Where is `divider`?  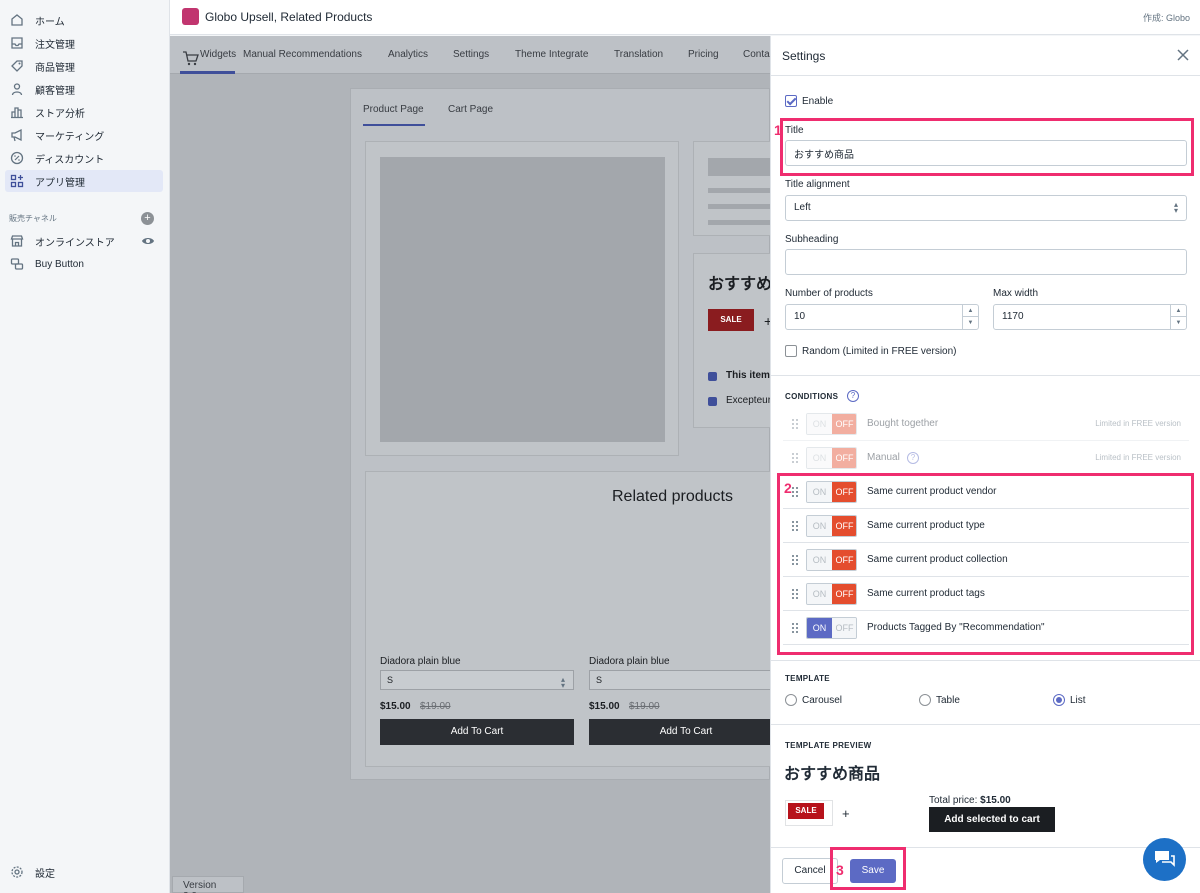 divider is located at coordinates (985, 724).